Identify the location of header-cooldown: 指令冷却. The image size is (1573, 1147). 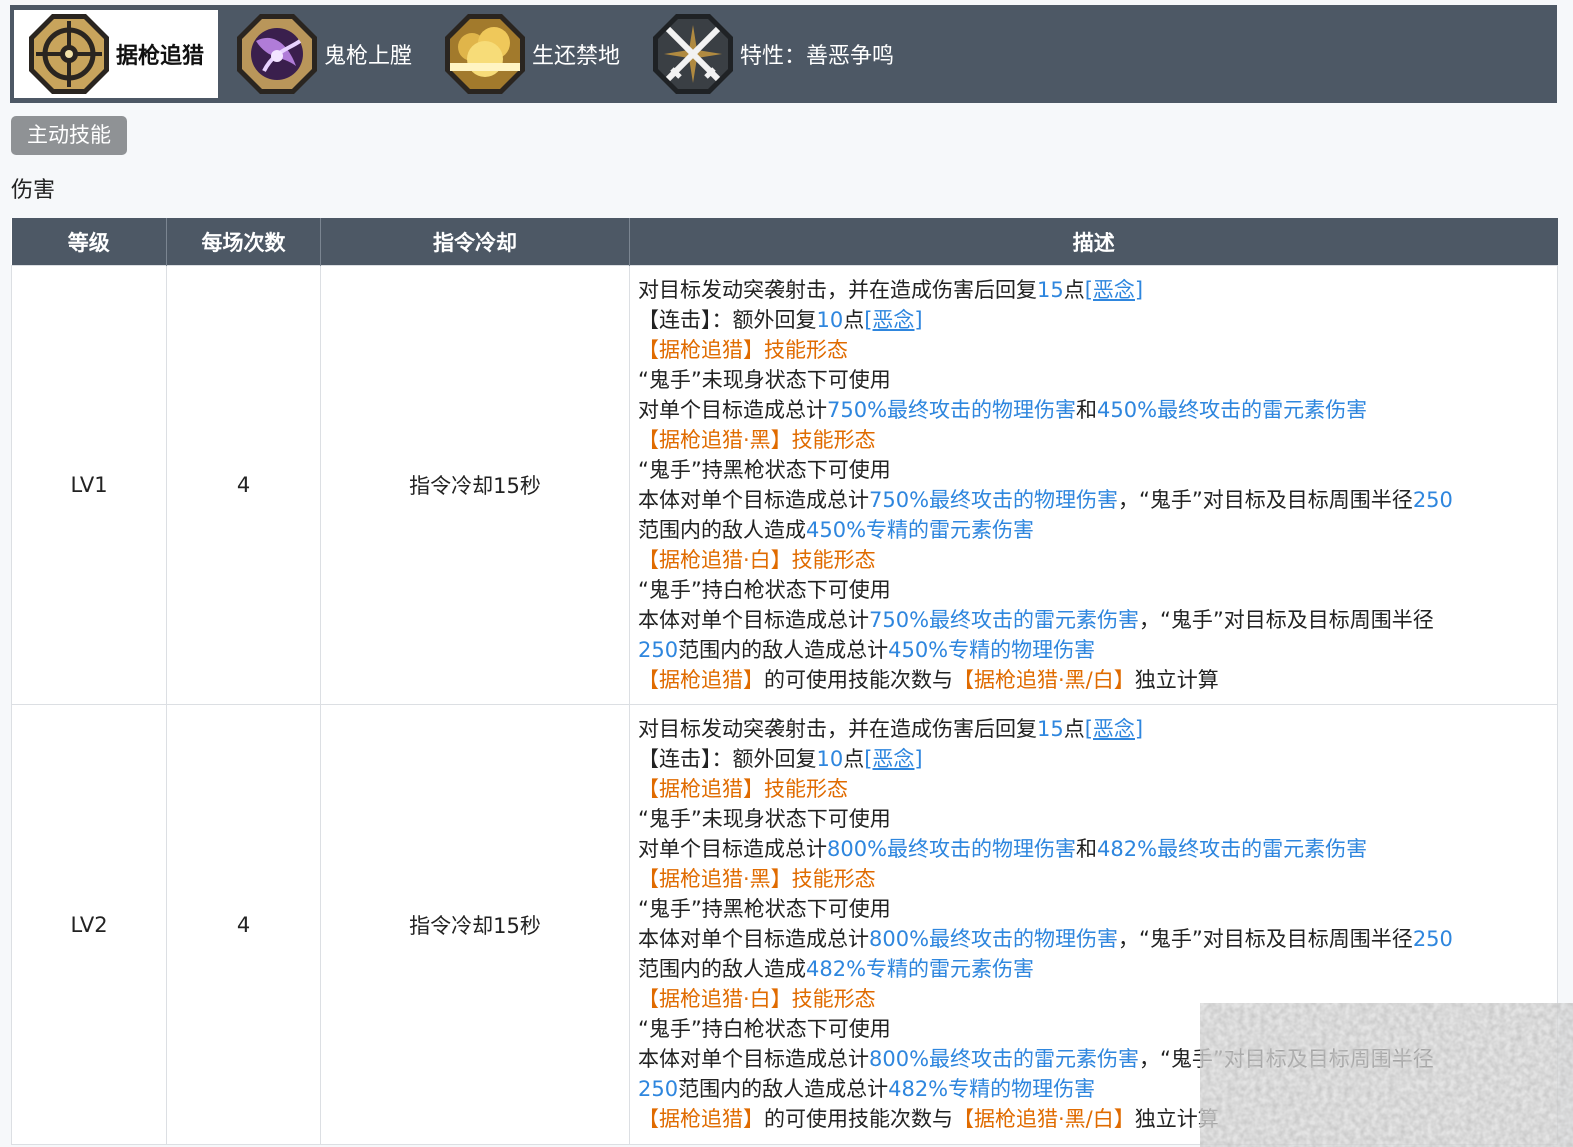
(475, 242).